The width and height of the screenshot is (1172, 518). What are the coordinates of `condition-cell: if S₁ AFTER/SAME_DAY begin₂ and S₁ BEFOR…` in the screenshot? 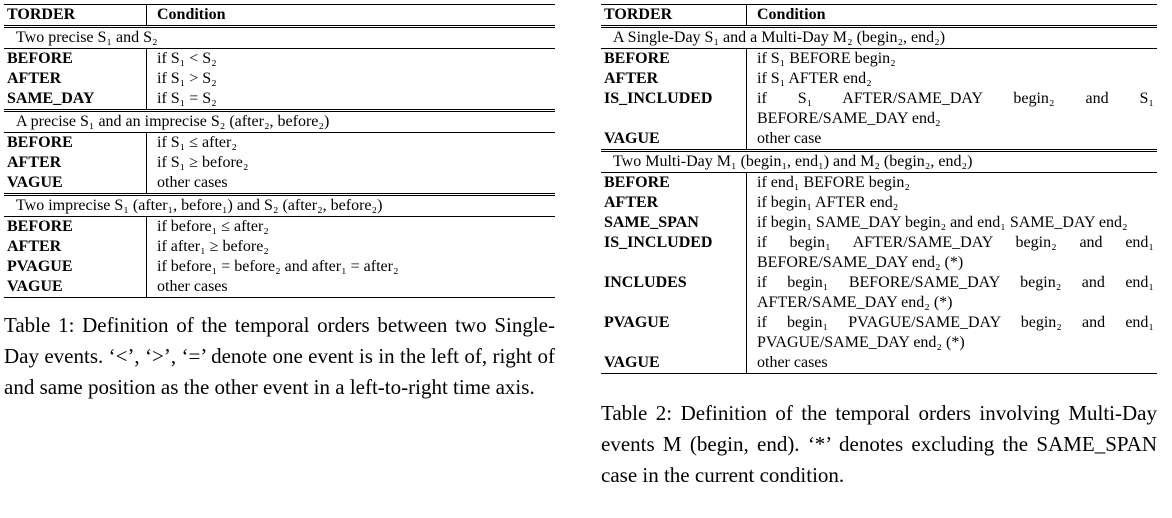 It's located at (955, 108).